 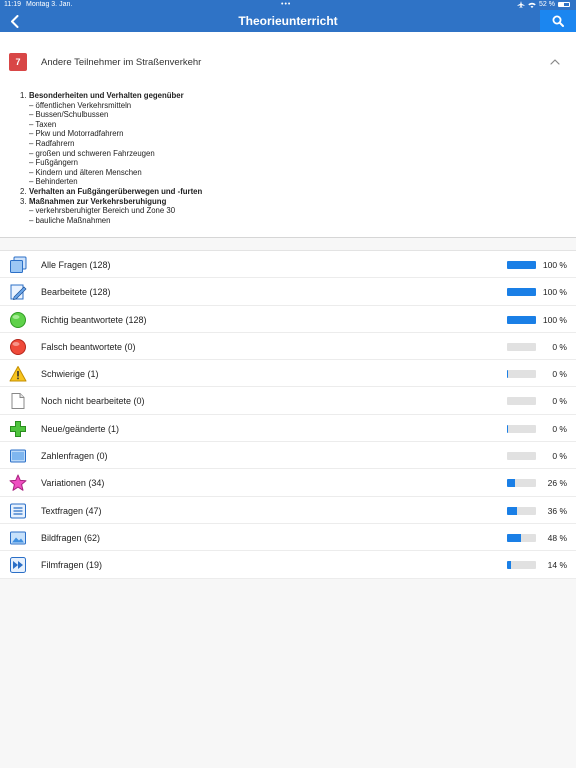 What do you see at coordinates (18, 456) in the screenshot?
I see `number-box-icon` at bounding box center [18, 456].